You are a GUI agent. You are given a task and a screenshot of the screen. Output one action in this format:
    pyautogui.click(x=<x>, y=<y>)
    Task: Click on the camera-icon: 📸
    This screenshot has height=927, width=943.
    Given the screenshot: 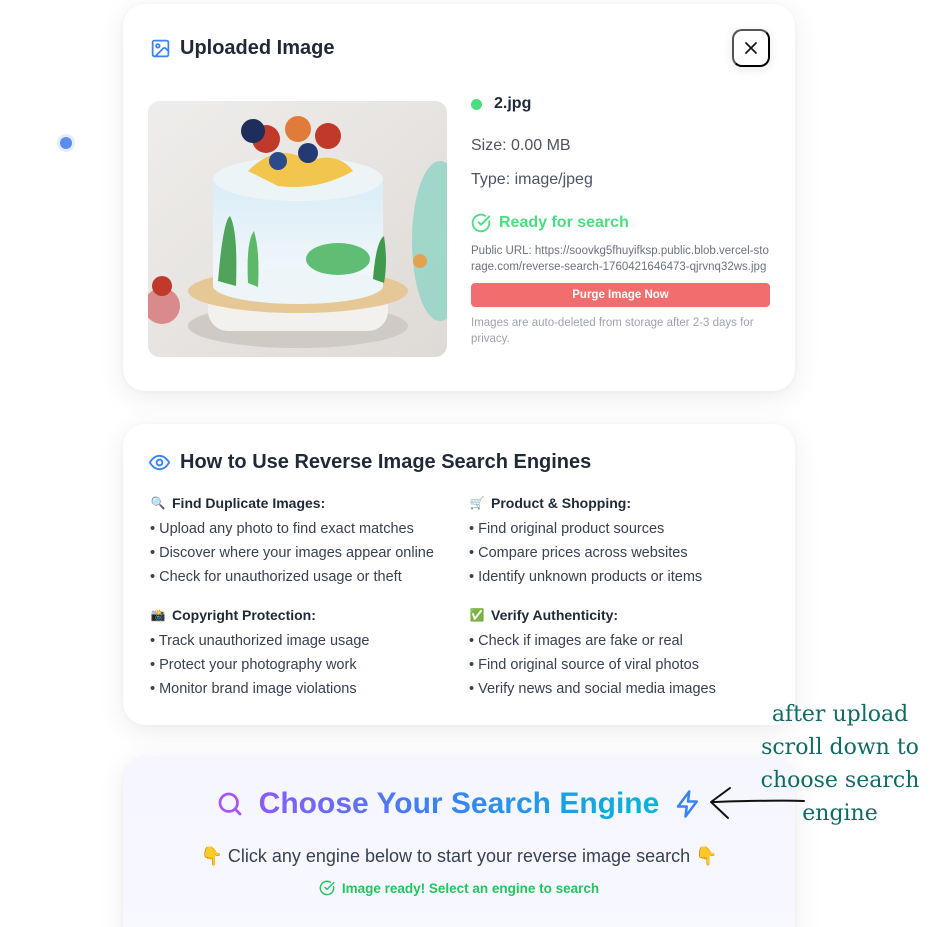 What is the action you would take?
    pyautogui.click(x=158, y=615)
    